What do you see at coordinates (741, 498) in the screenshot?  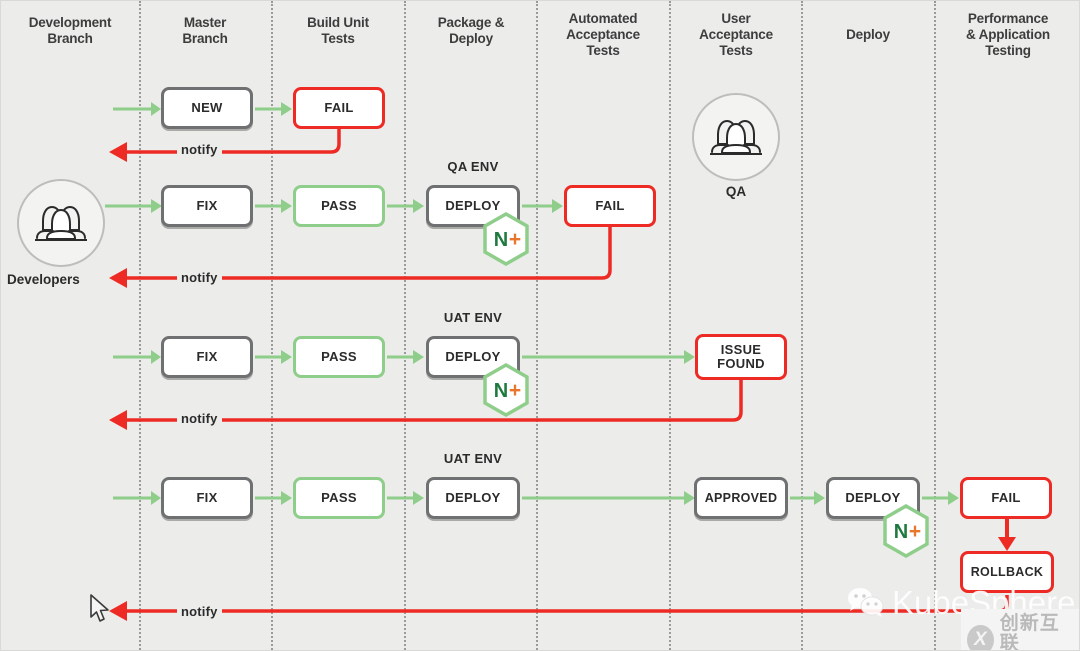 I see `node-r4-approved: APPROVED` at bounding box center [741, 498].